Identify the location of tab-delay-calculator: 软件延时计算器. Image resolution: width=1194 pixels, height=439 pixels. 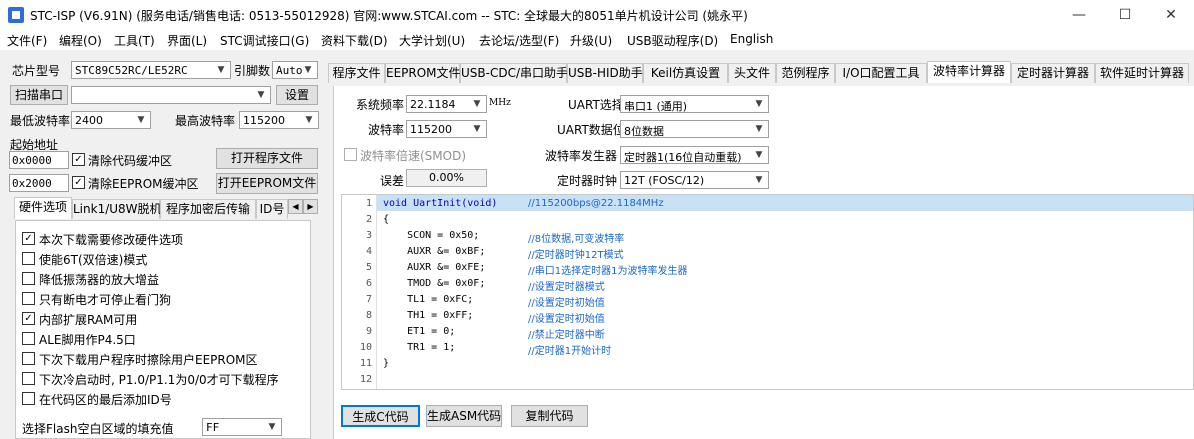
(1142, 73).